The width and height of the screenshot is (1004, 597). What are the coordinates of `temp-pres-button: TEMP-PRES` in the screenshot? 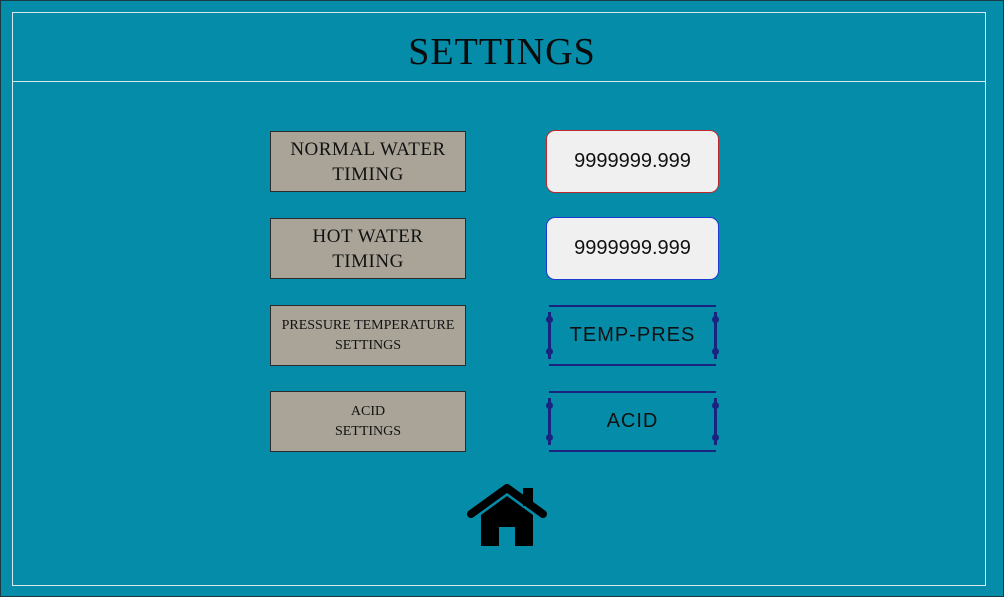 It's located at (632, 335).